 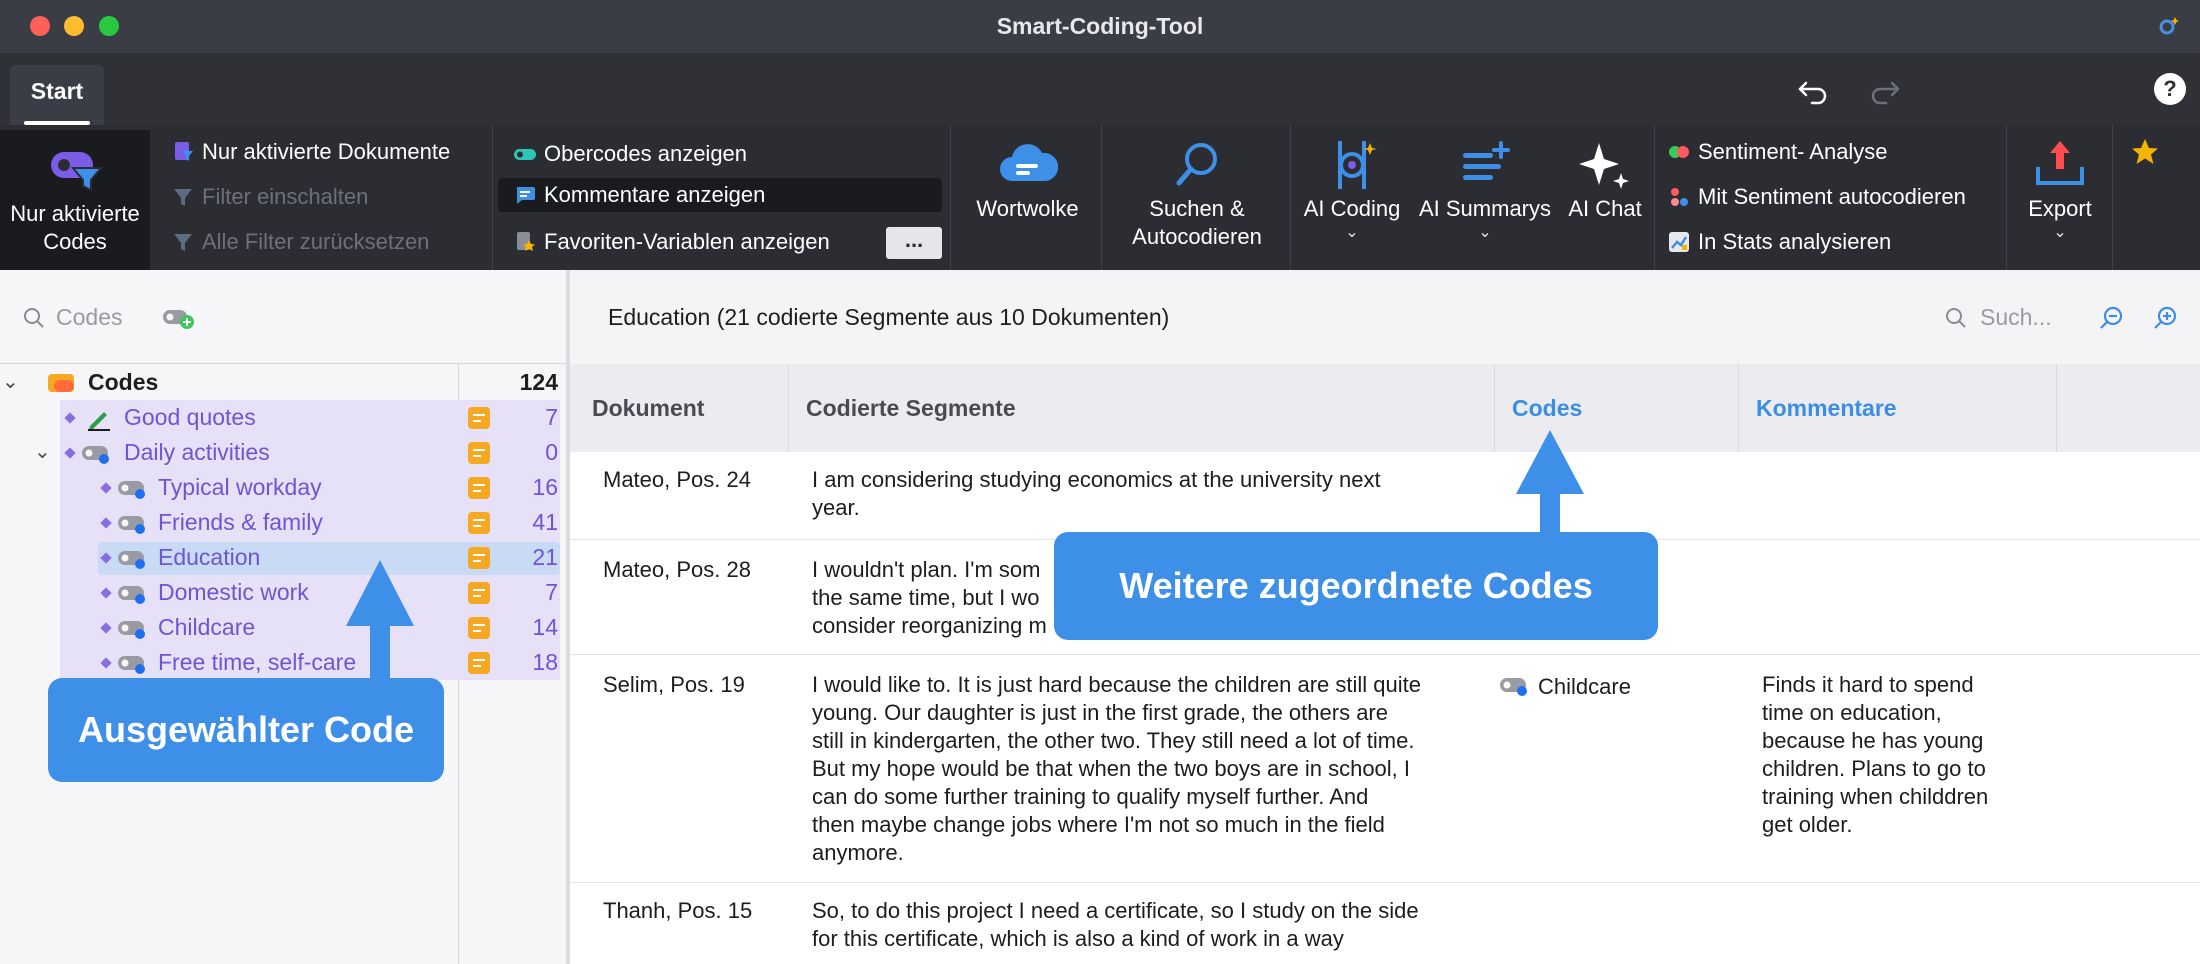 What do you see at coordinates (283, 522) in the screenshot?
I see `code-item-friends-family: Friends & family 41` at bounding box center [283, 522].